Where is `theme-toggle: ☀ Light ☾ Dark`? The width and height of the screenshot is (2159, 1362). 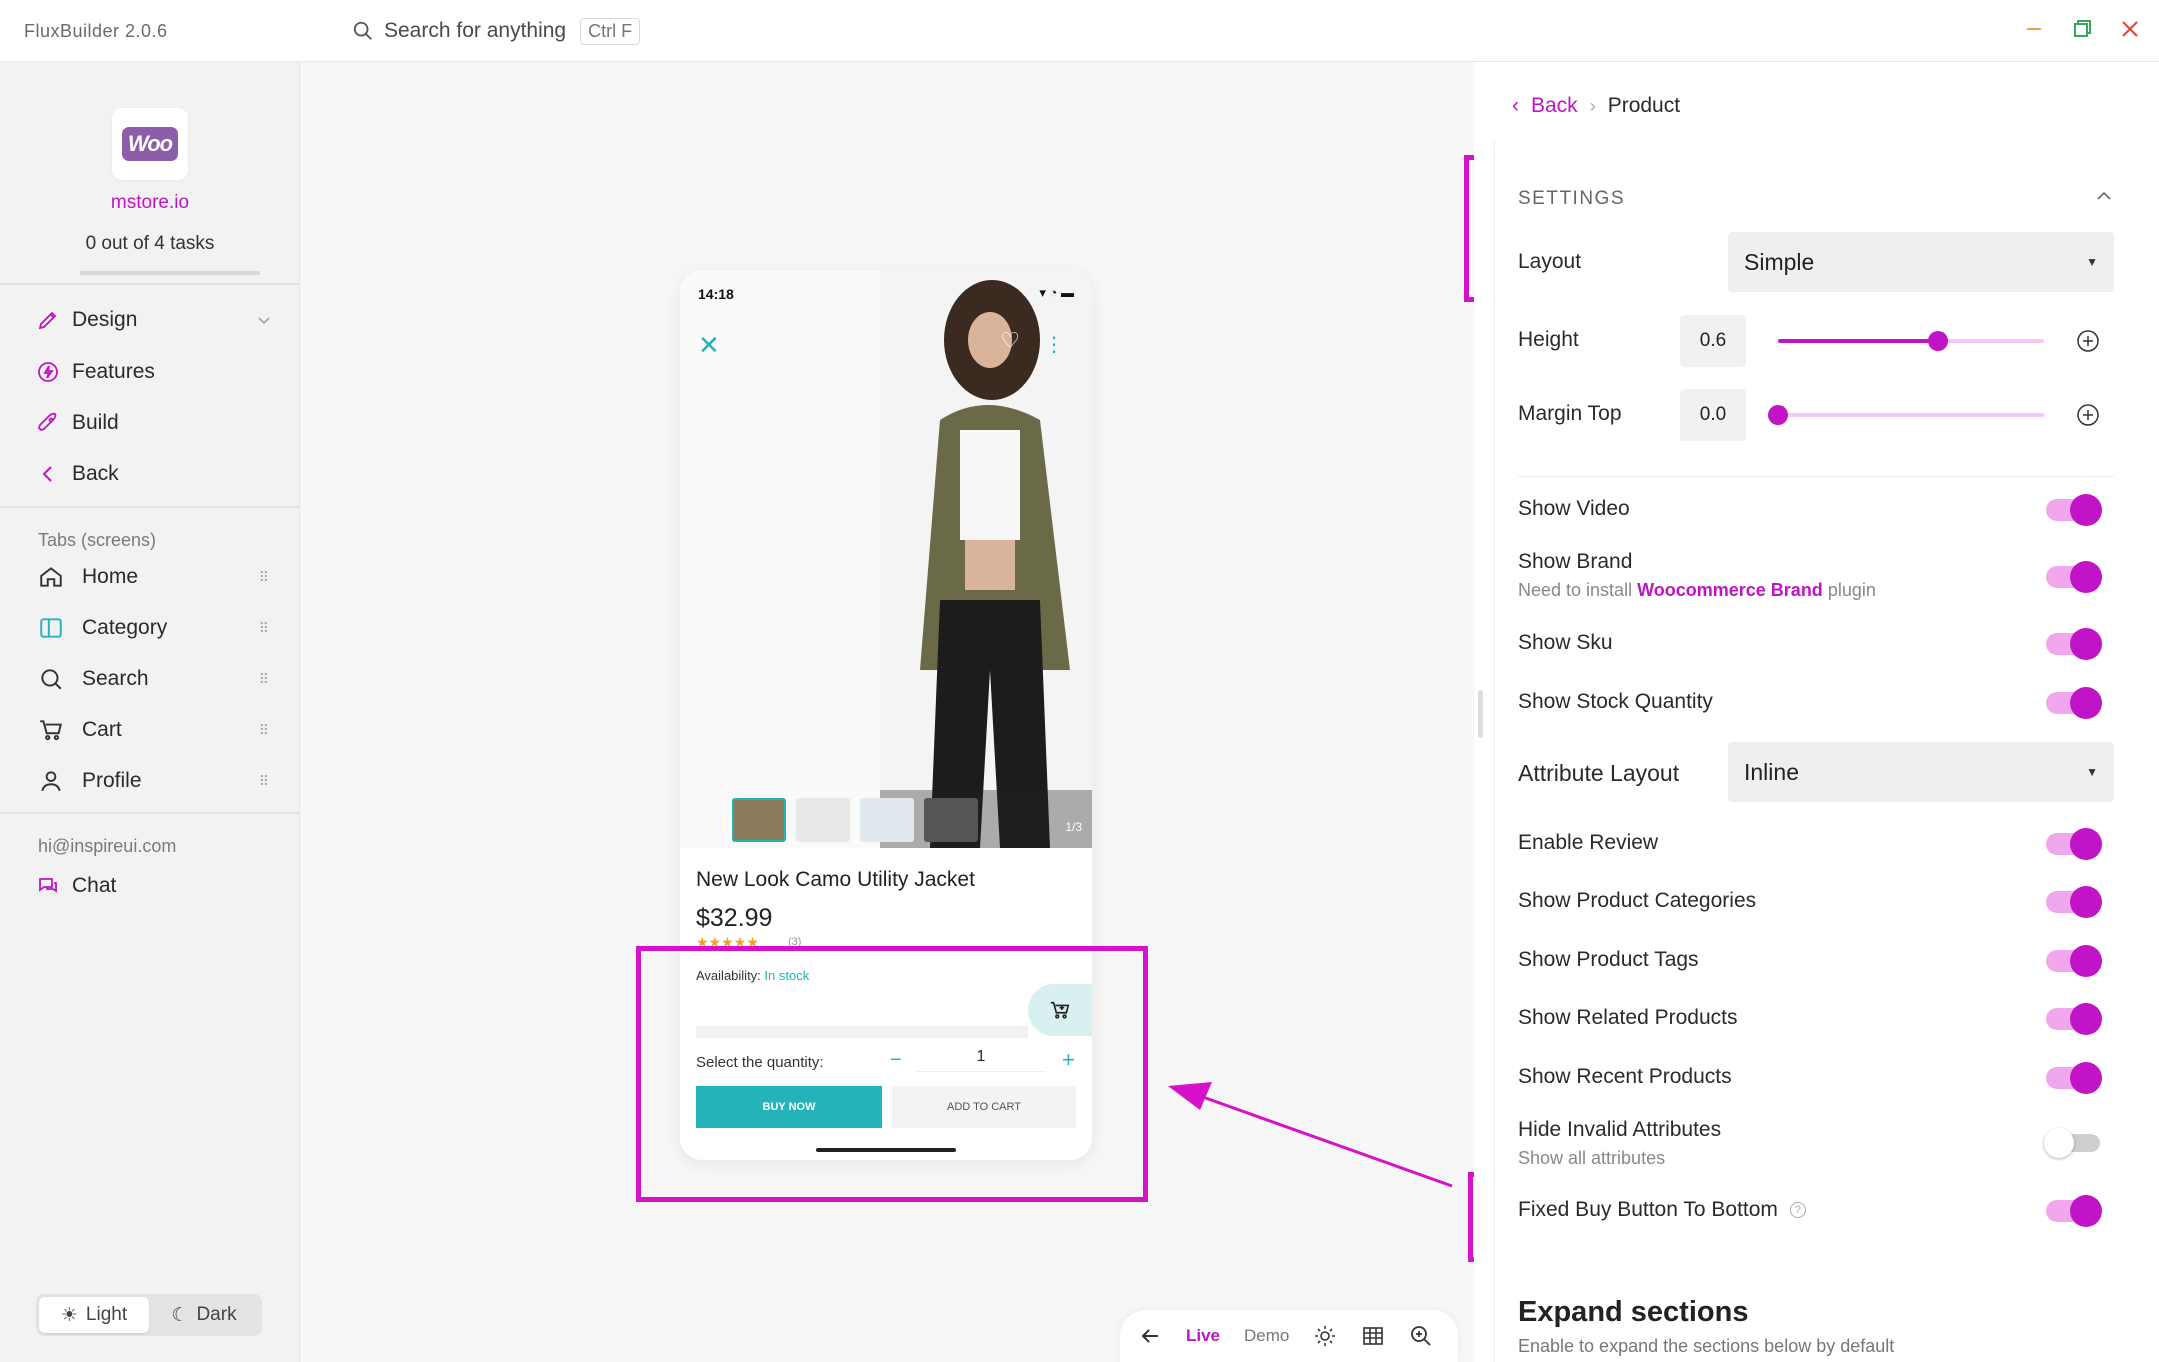 theme-toggle: ☀ Light ☾ Dark is located at coordinates (149, 1315).